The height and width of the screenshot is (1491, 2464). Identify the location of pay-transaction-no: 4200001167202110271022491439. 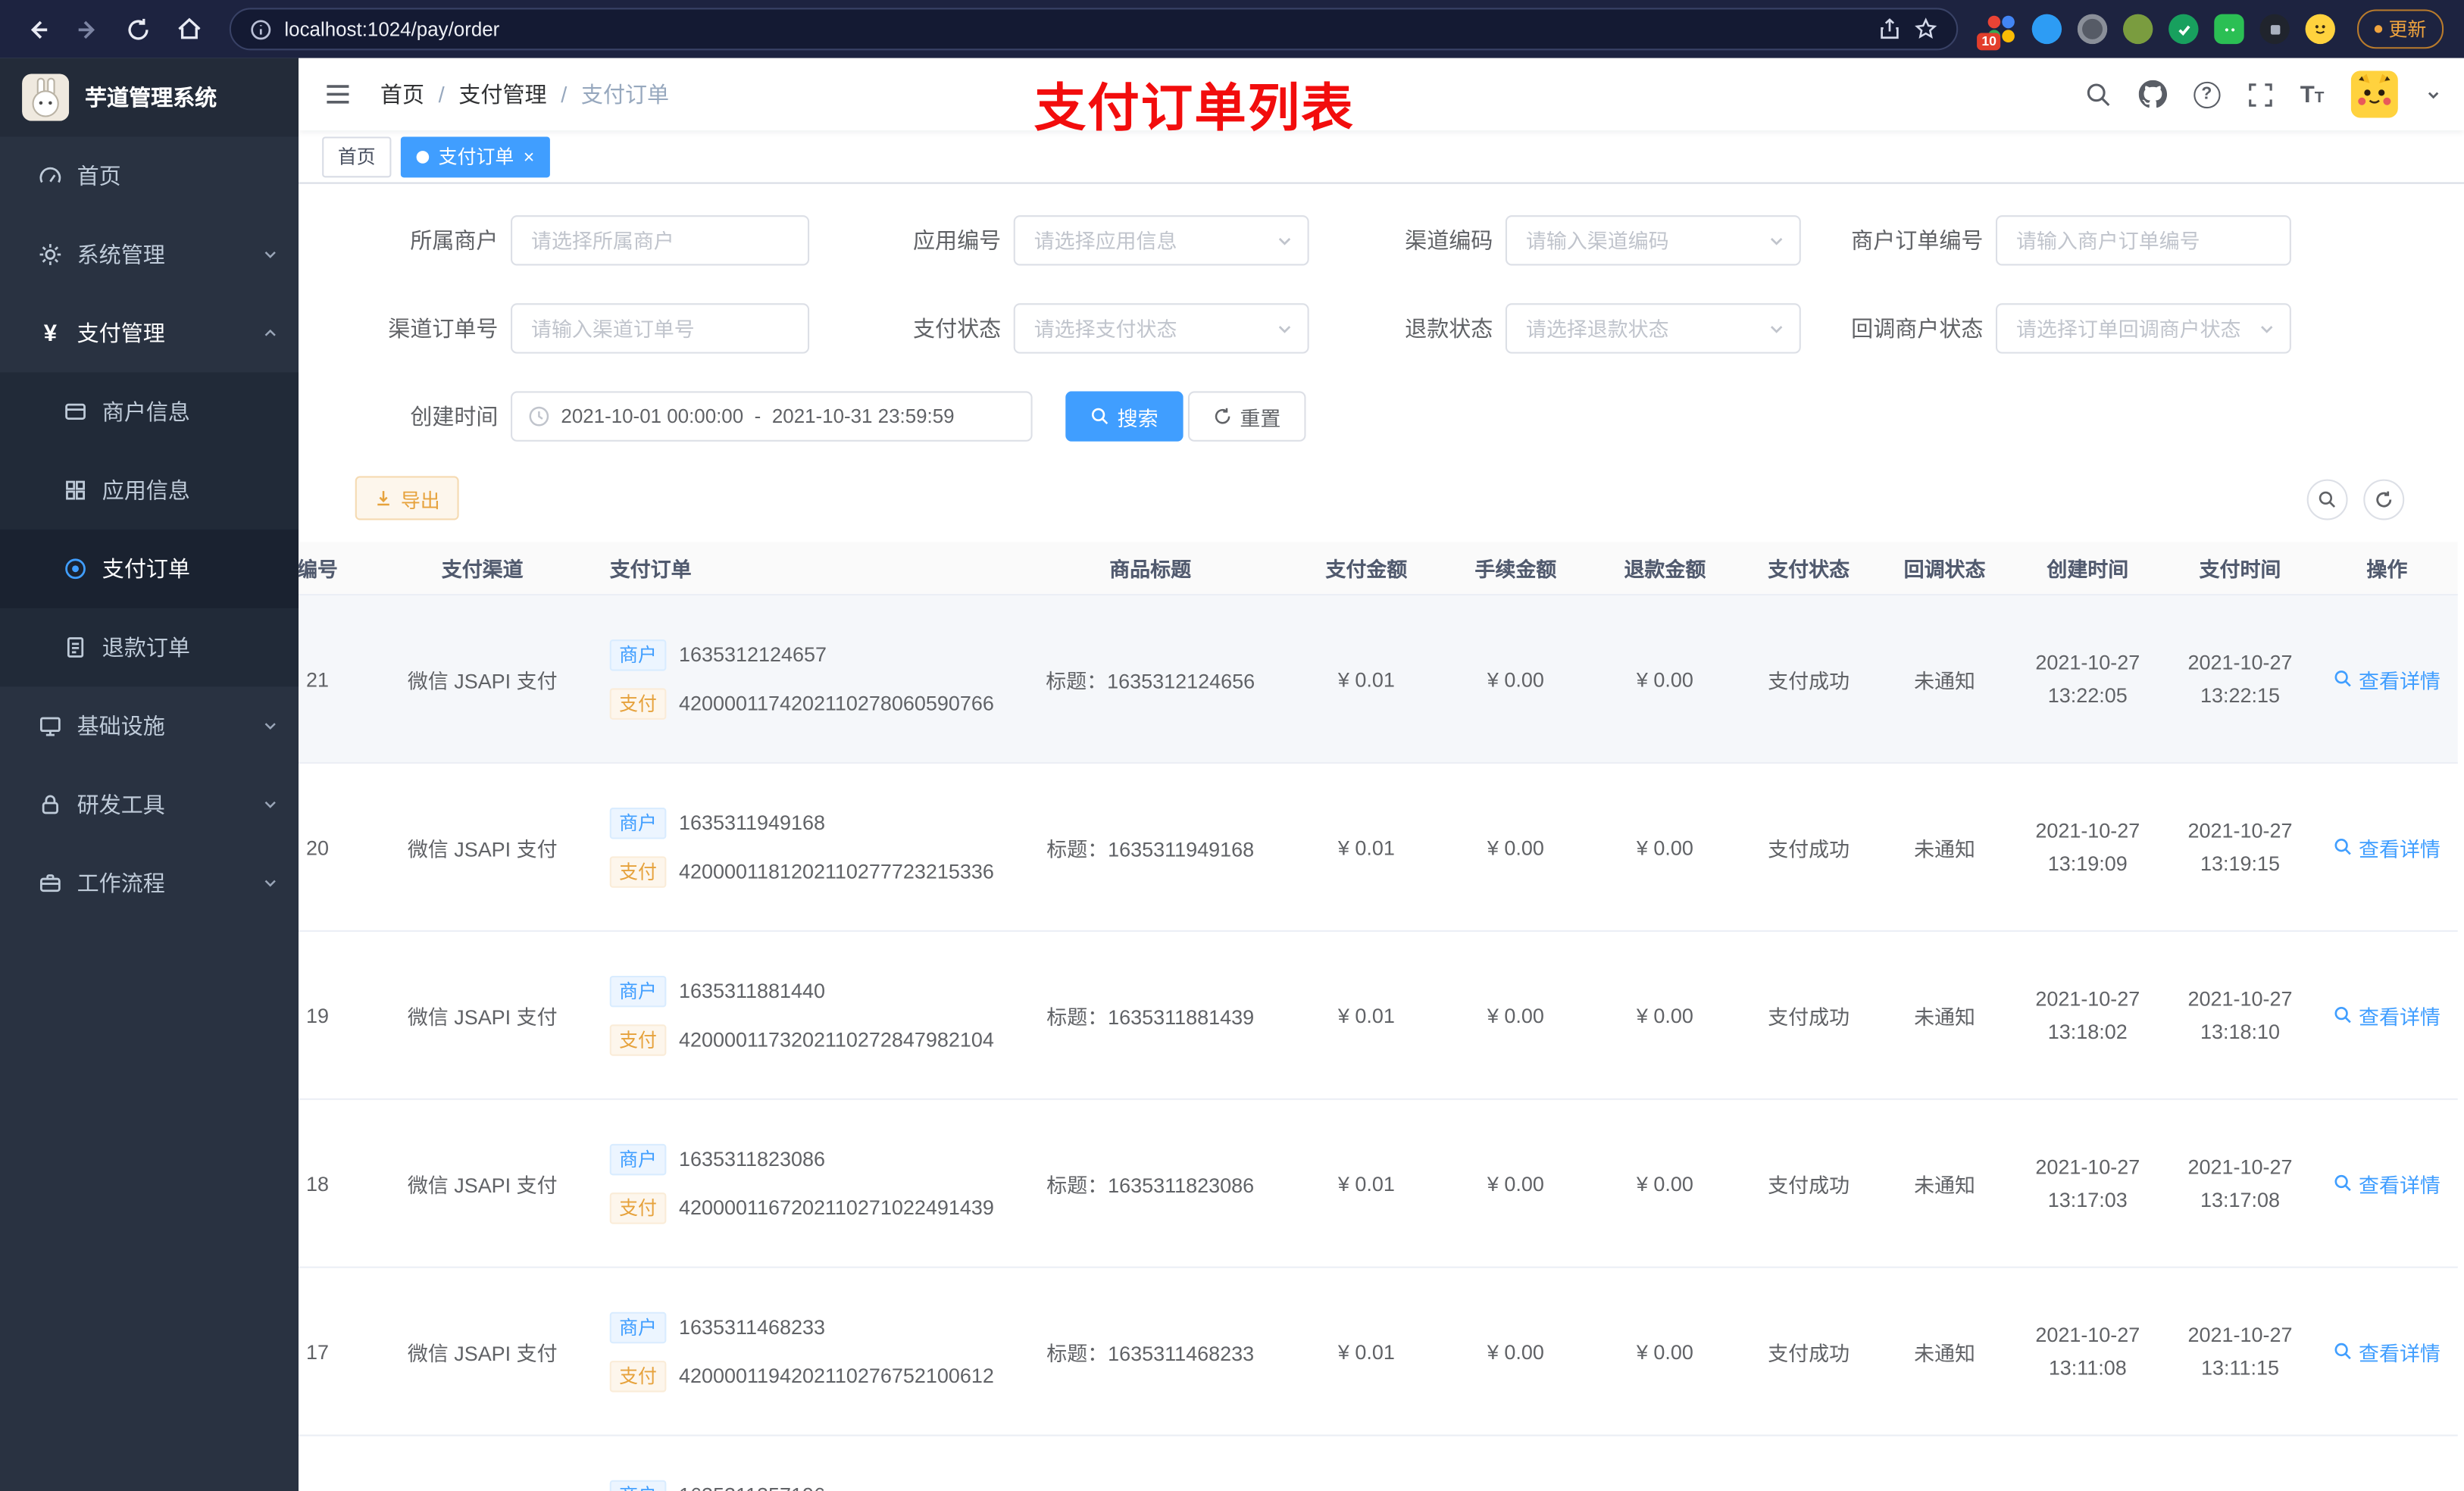
(836, 1208).